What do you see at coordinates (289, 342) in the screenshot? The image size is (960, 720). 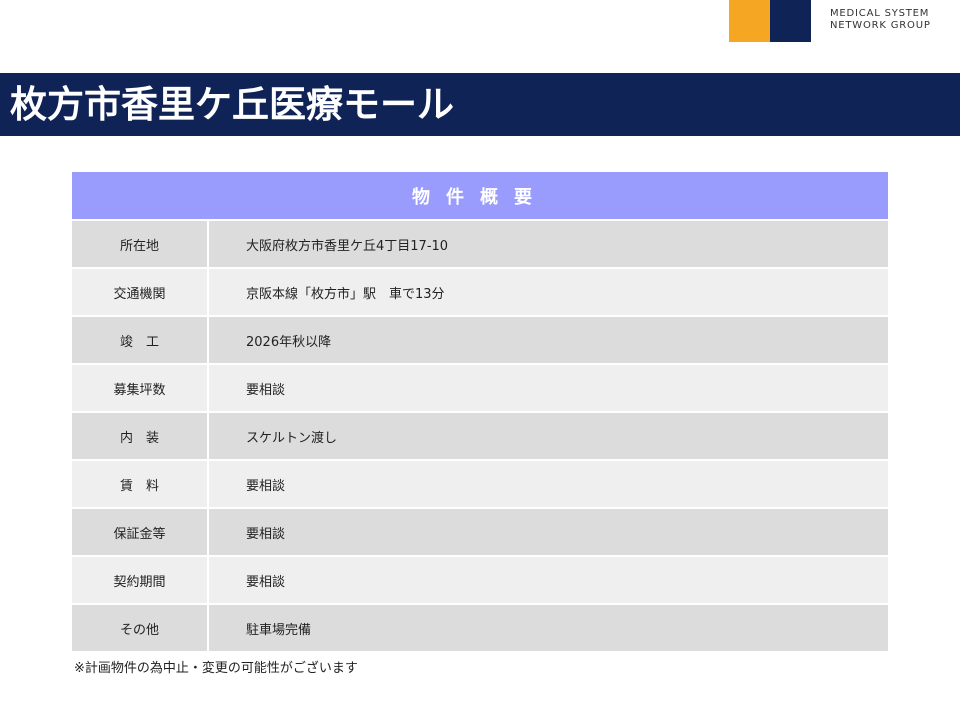 I see `row-value: 2026年秋以降` at bounding box center [289, 342].